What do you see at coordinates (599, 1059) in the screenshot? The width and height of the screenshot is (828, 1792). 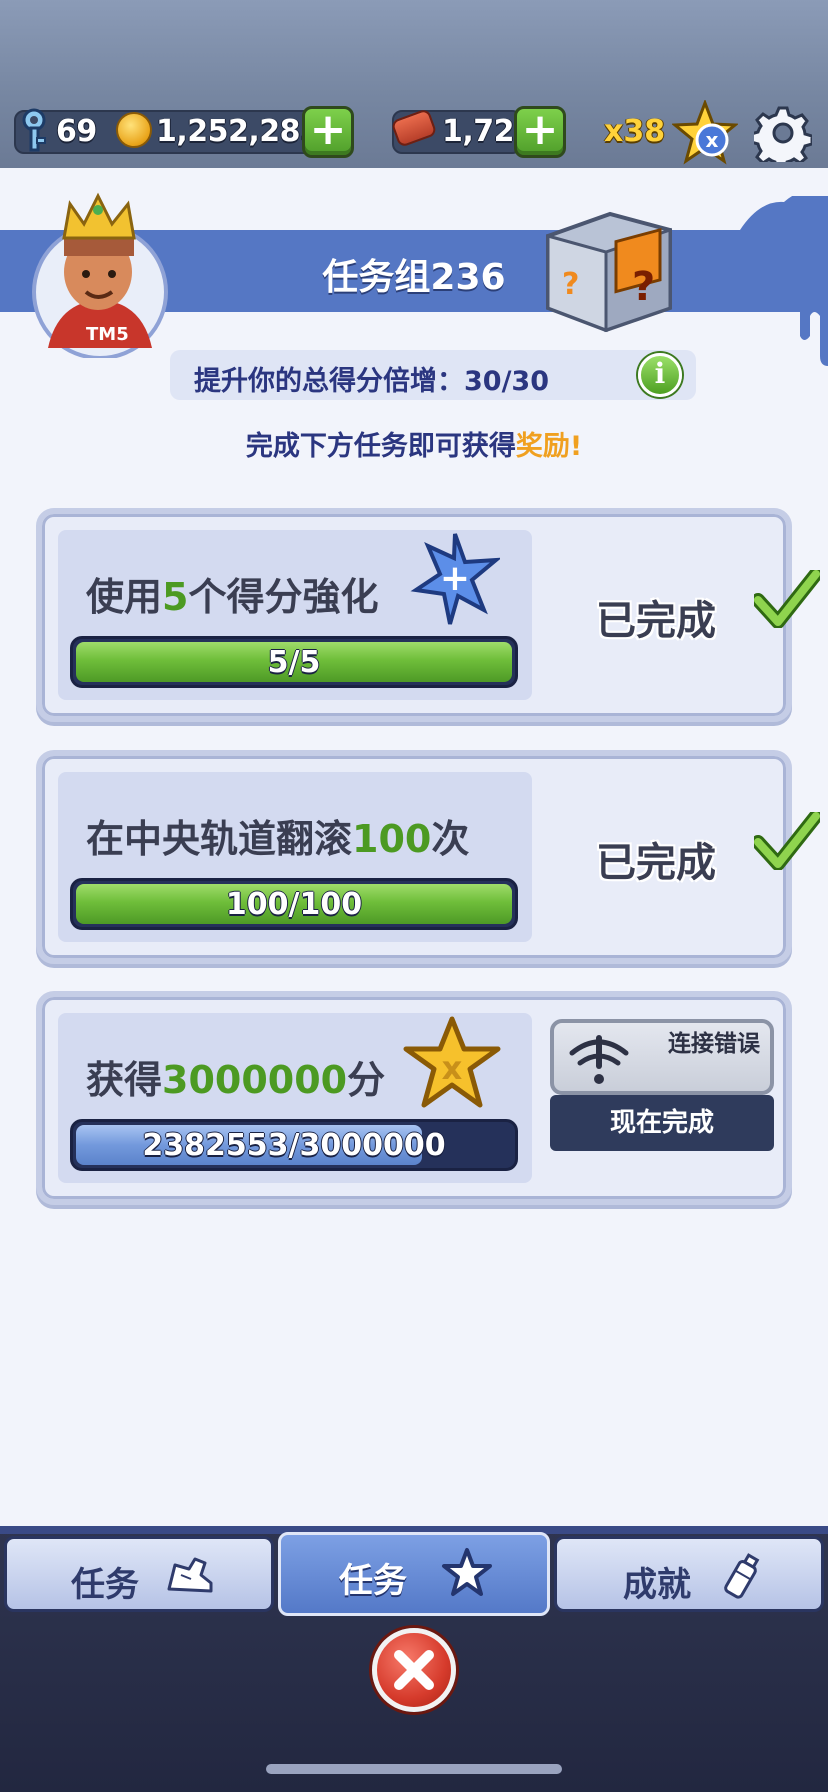 I see `no-wifi-icon` at bounding box center [599, 1059].